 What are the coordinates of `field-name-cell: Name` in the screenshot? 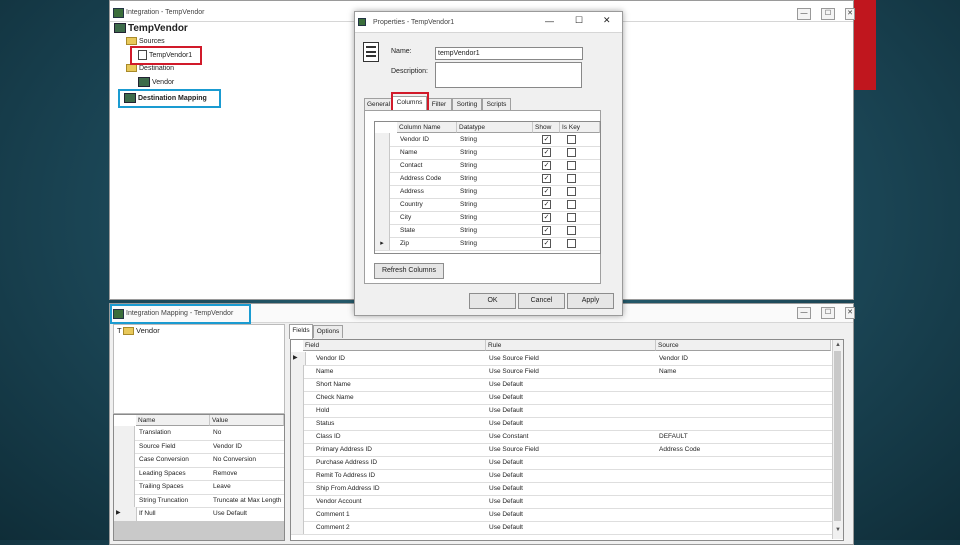 It's located at (399, 371).